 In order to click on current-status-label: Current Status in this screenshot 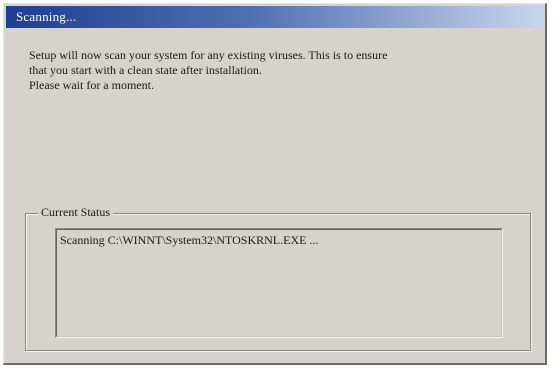, I will do `click(75, 212)`.